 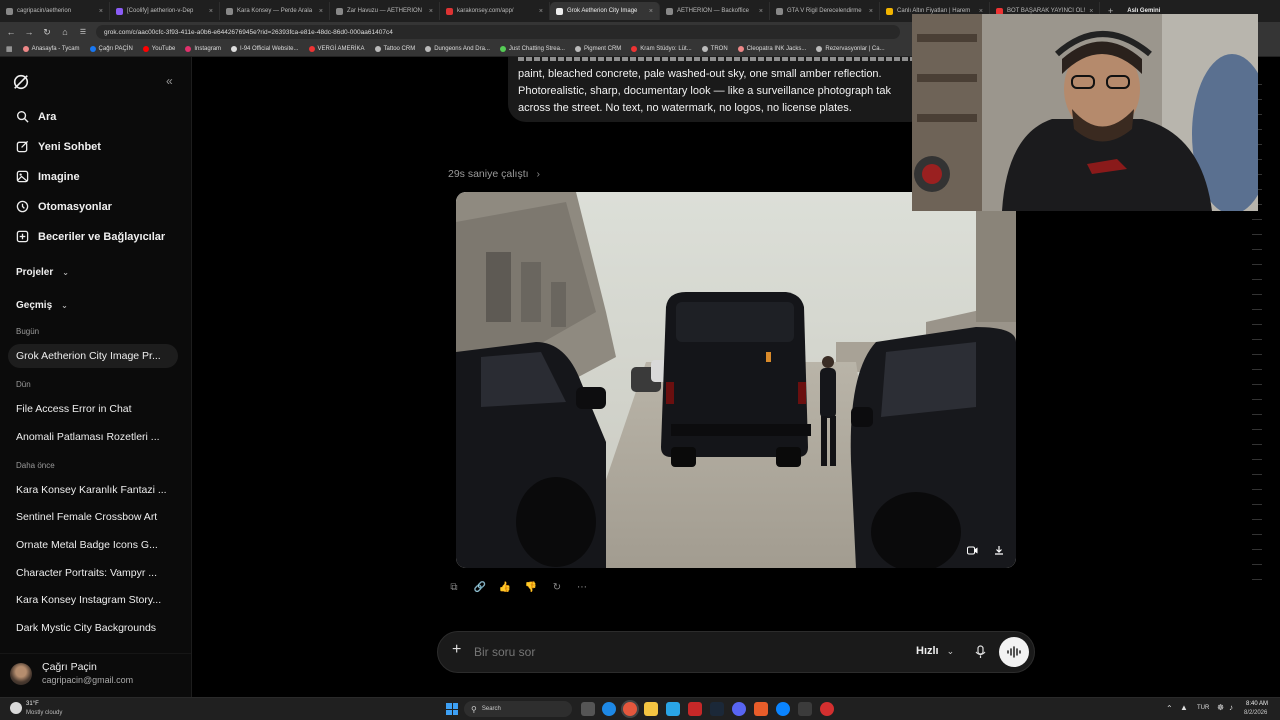 What do you see at coordinates (21, 674) in the screenshot?
I see `user-avatar` at bounding box center [21, 674].